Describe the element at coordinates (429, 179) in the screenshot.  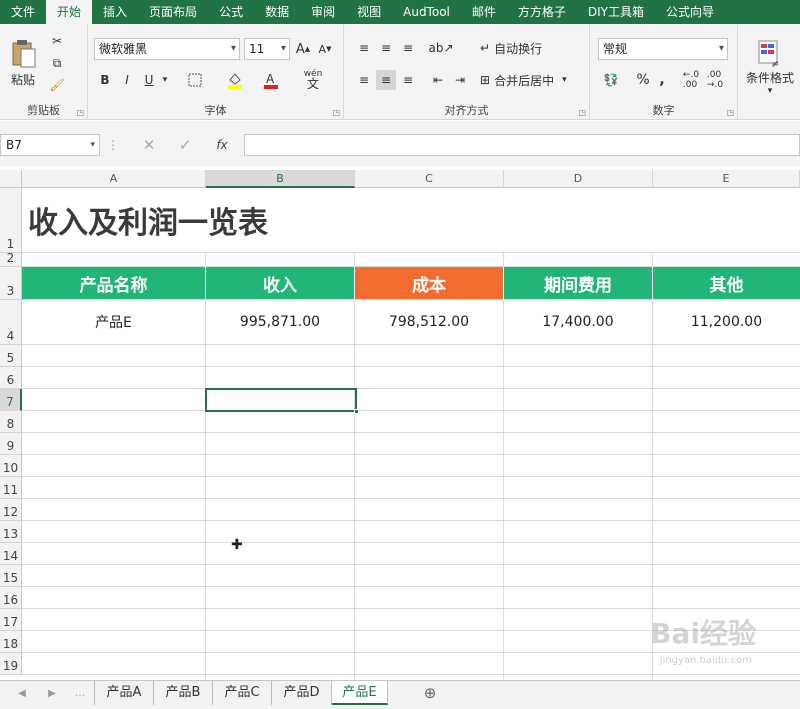
I see `col-header-c: C` at that location.